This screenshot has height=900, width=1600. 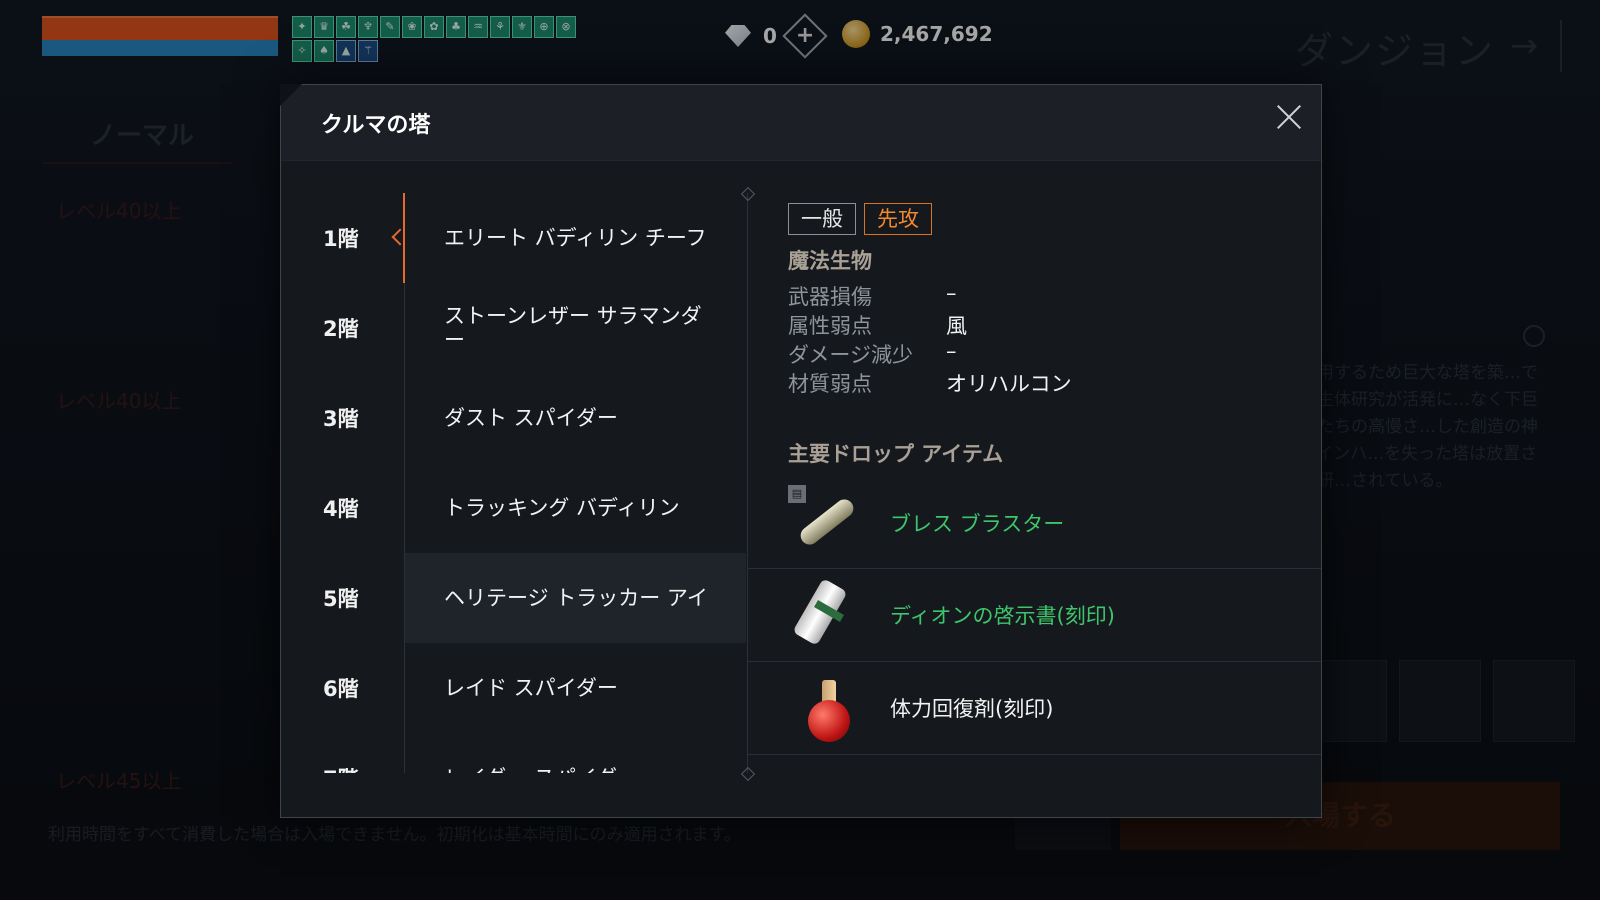 I want to click on stat-row: 属性弱点 風, so click(x=930, y=324).